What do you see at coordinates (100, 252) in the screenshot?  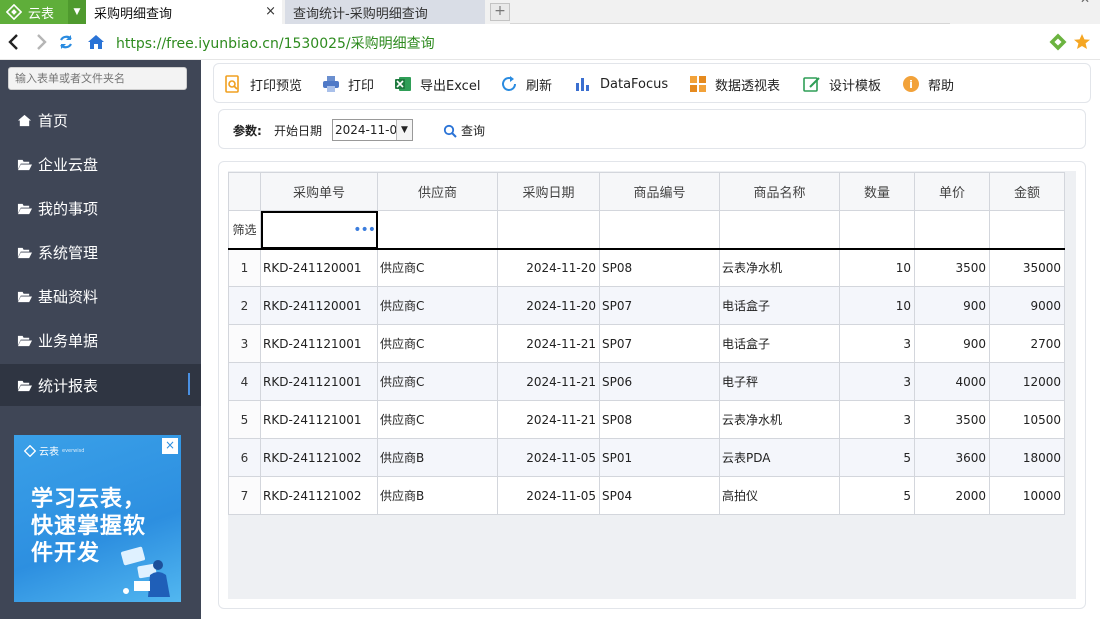 I see `sidebar-item-system-admin: 系统管理` at bounding box center [100, 252].